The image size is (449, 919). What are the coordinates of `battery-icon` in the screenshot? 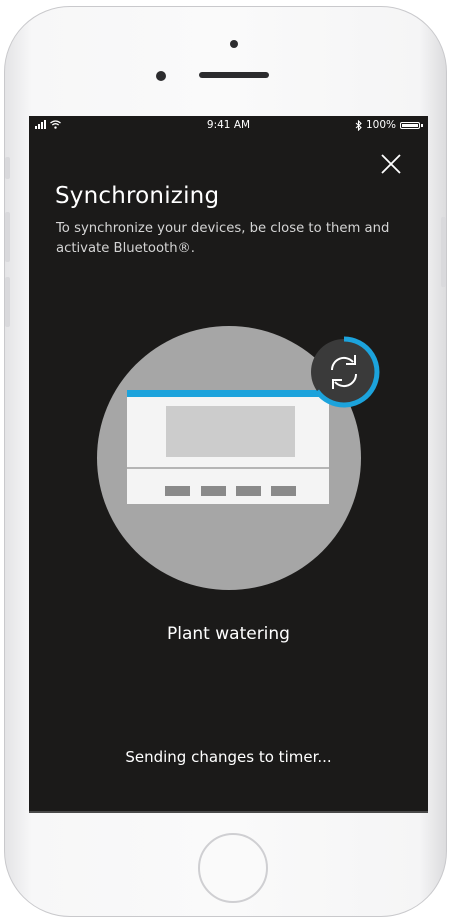 It's located at (410, 125).